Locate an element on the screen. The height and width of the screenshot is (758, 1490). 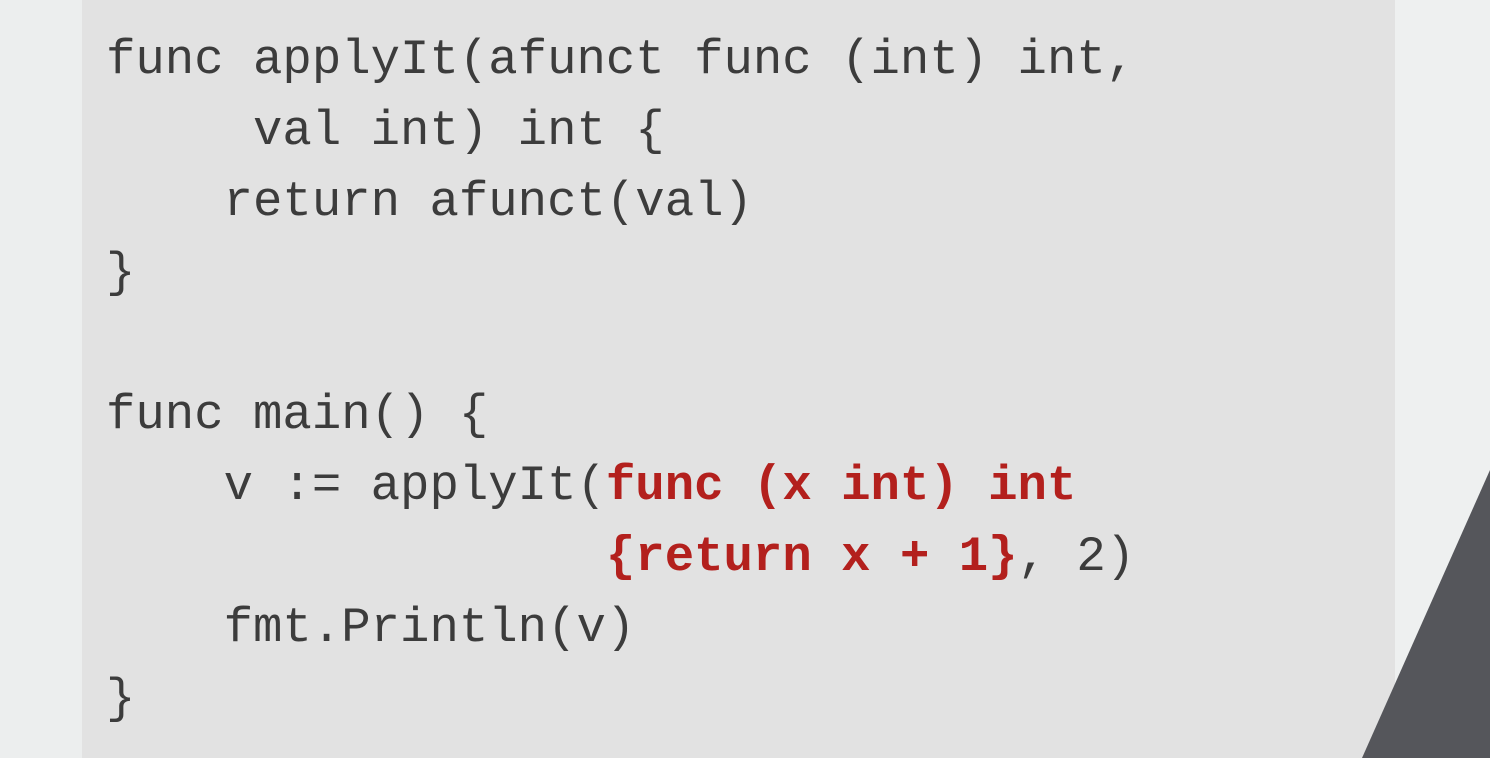
code-line-7-indent is located at coordinates (356, 557).